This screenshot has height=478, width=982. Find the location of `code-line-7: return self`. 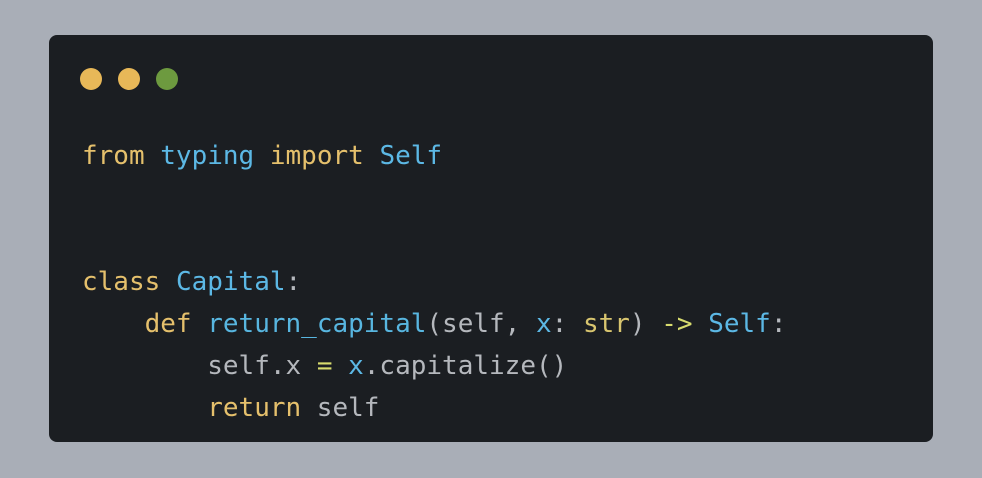

code-line-7: return self is located at coordinates (434, 408).